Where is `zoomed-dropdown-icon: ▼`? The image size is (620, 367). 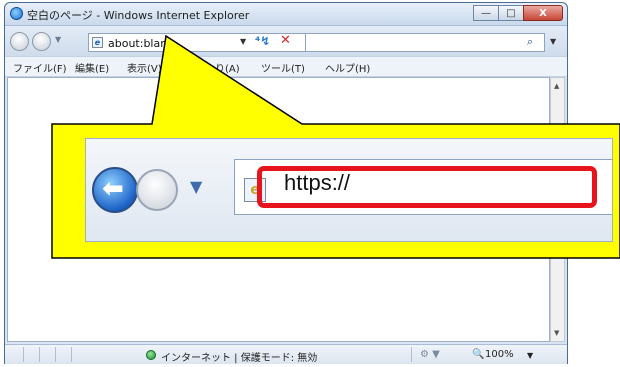 zoomed-dropdown-icon: ▼ is located at coordinates (196, 186).